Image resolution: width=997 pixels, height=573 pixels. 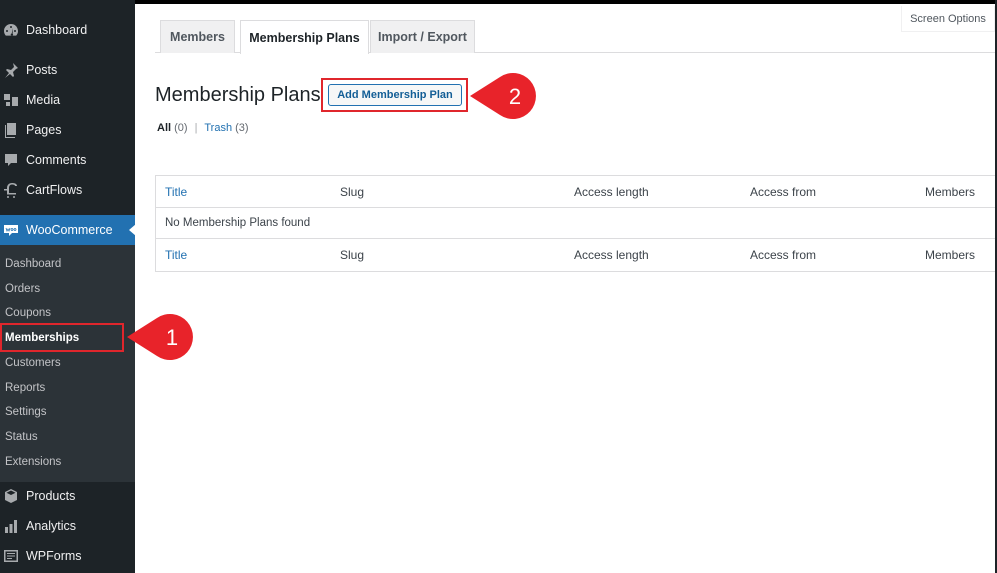 What do you see at coordinates (54, 190) in the screenshot?
I see `sidebar-item-label: CartFlows` at bounding box center [54, 190].